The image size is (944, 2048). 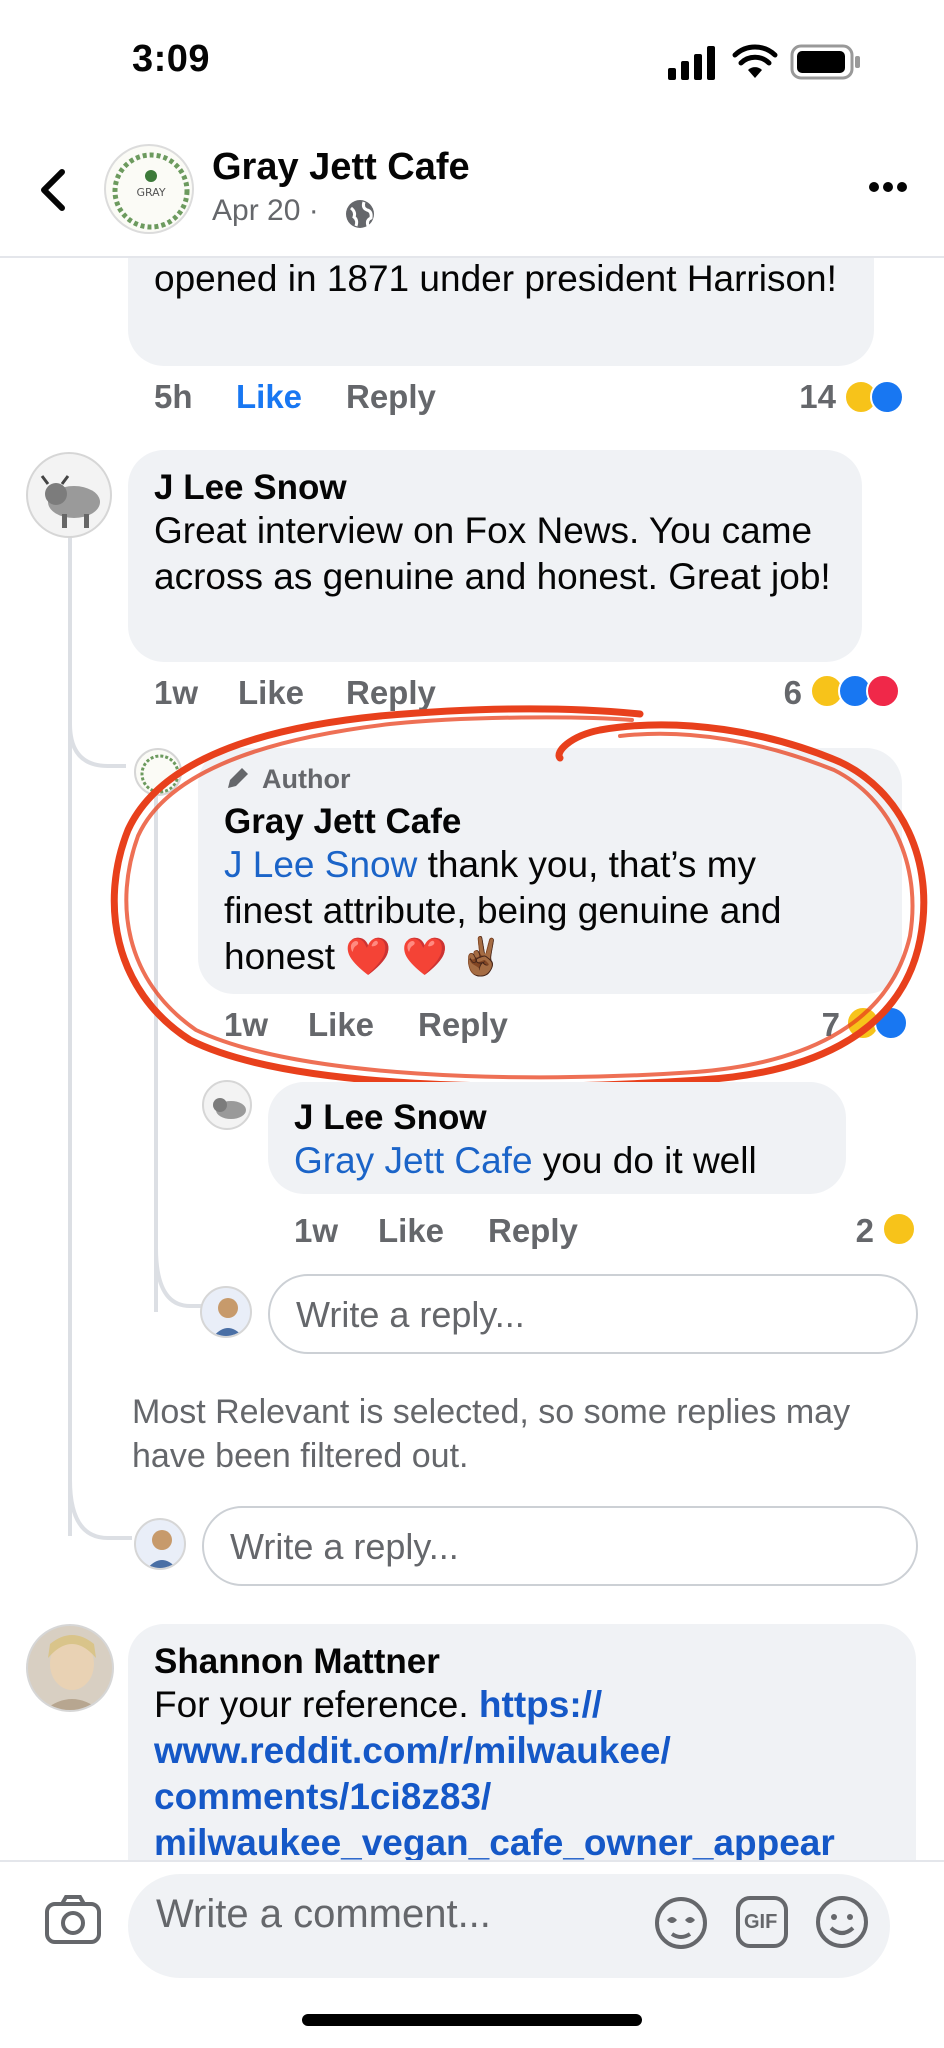 I want to click on profile-photo-icon, so click(x=72, y=1672).